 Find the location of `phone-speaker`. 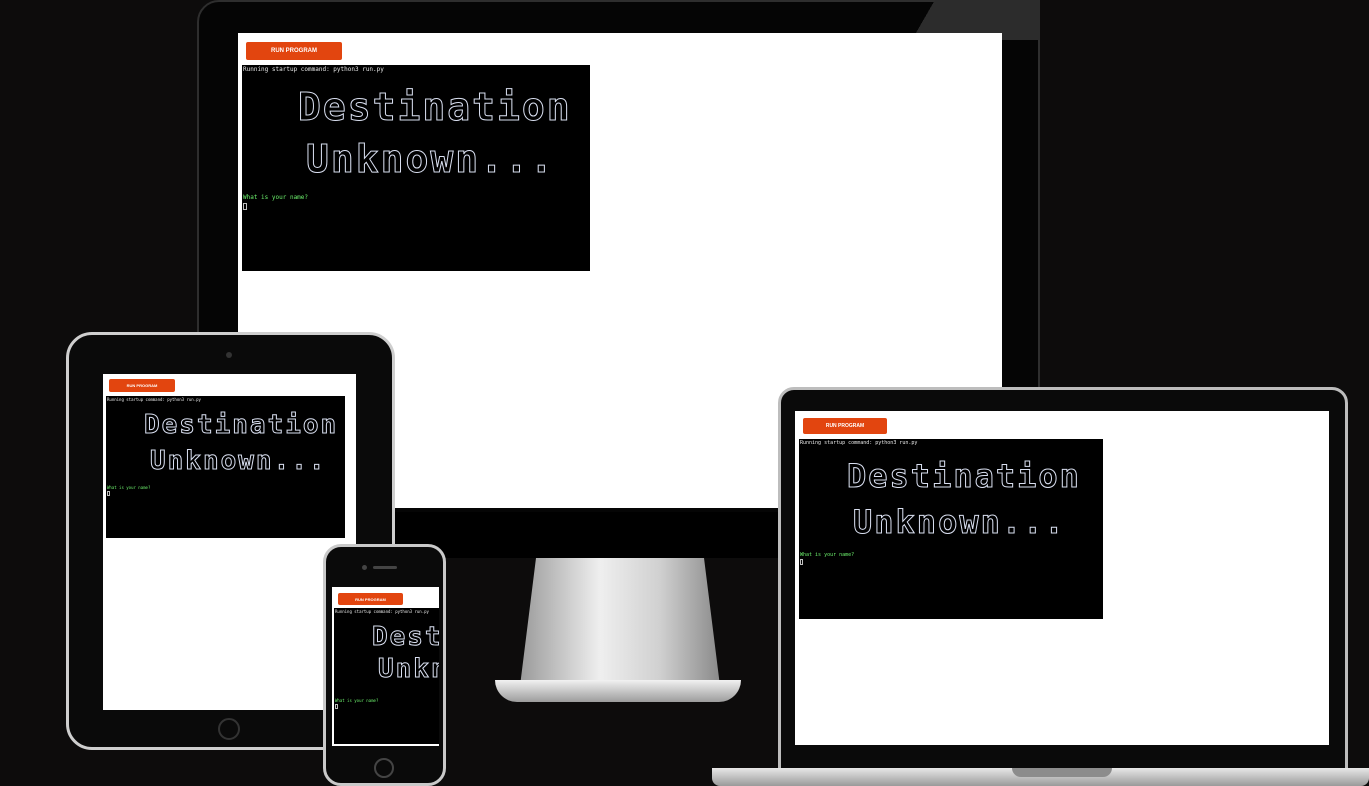

phone-speaker is located at coordinates (385, 567).